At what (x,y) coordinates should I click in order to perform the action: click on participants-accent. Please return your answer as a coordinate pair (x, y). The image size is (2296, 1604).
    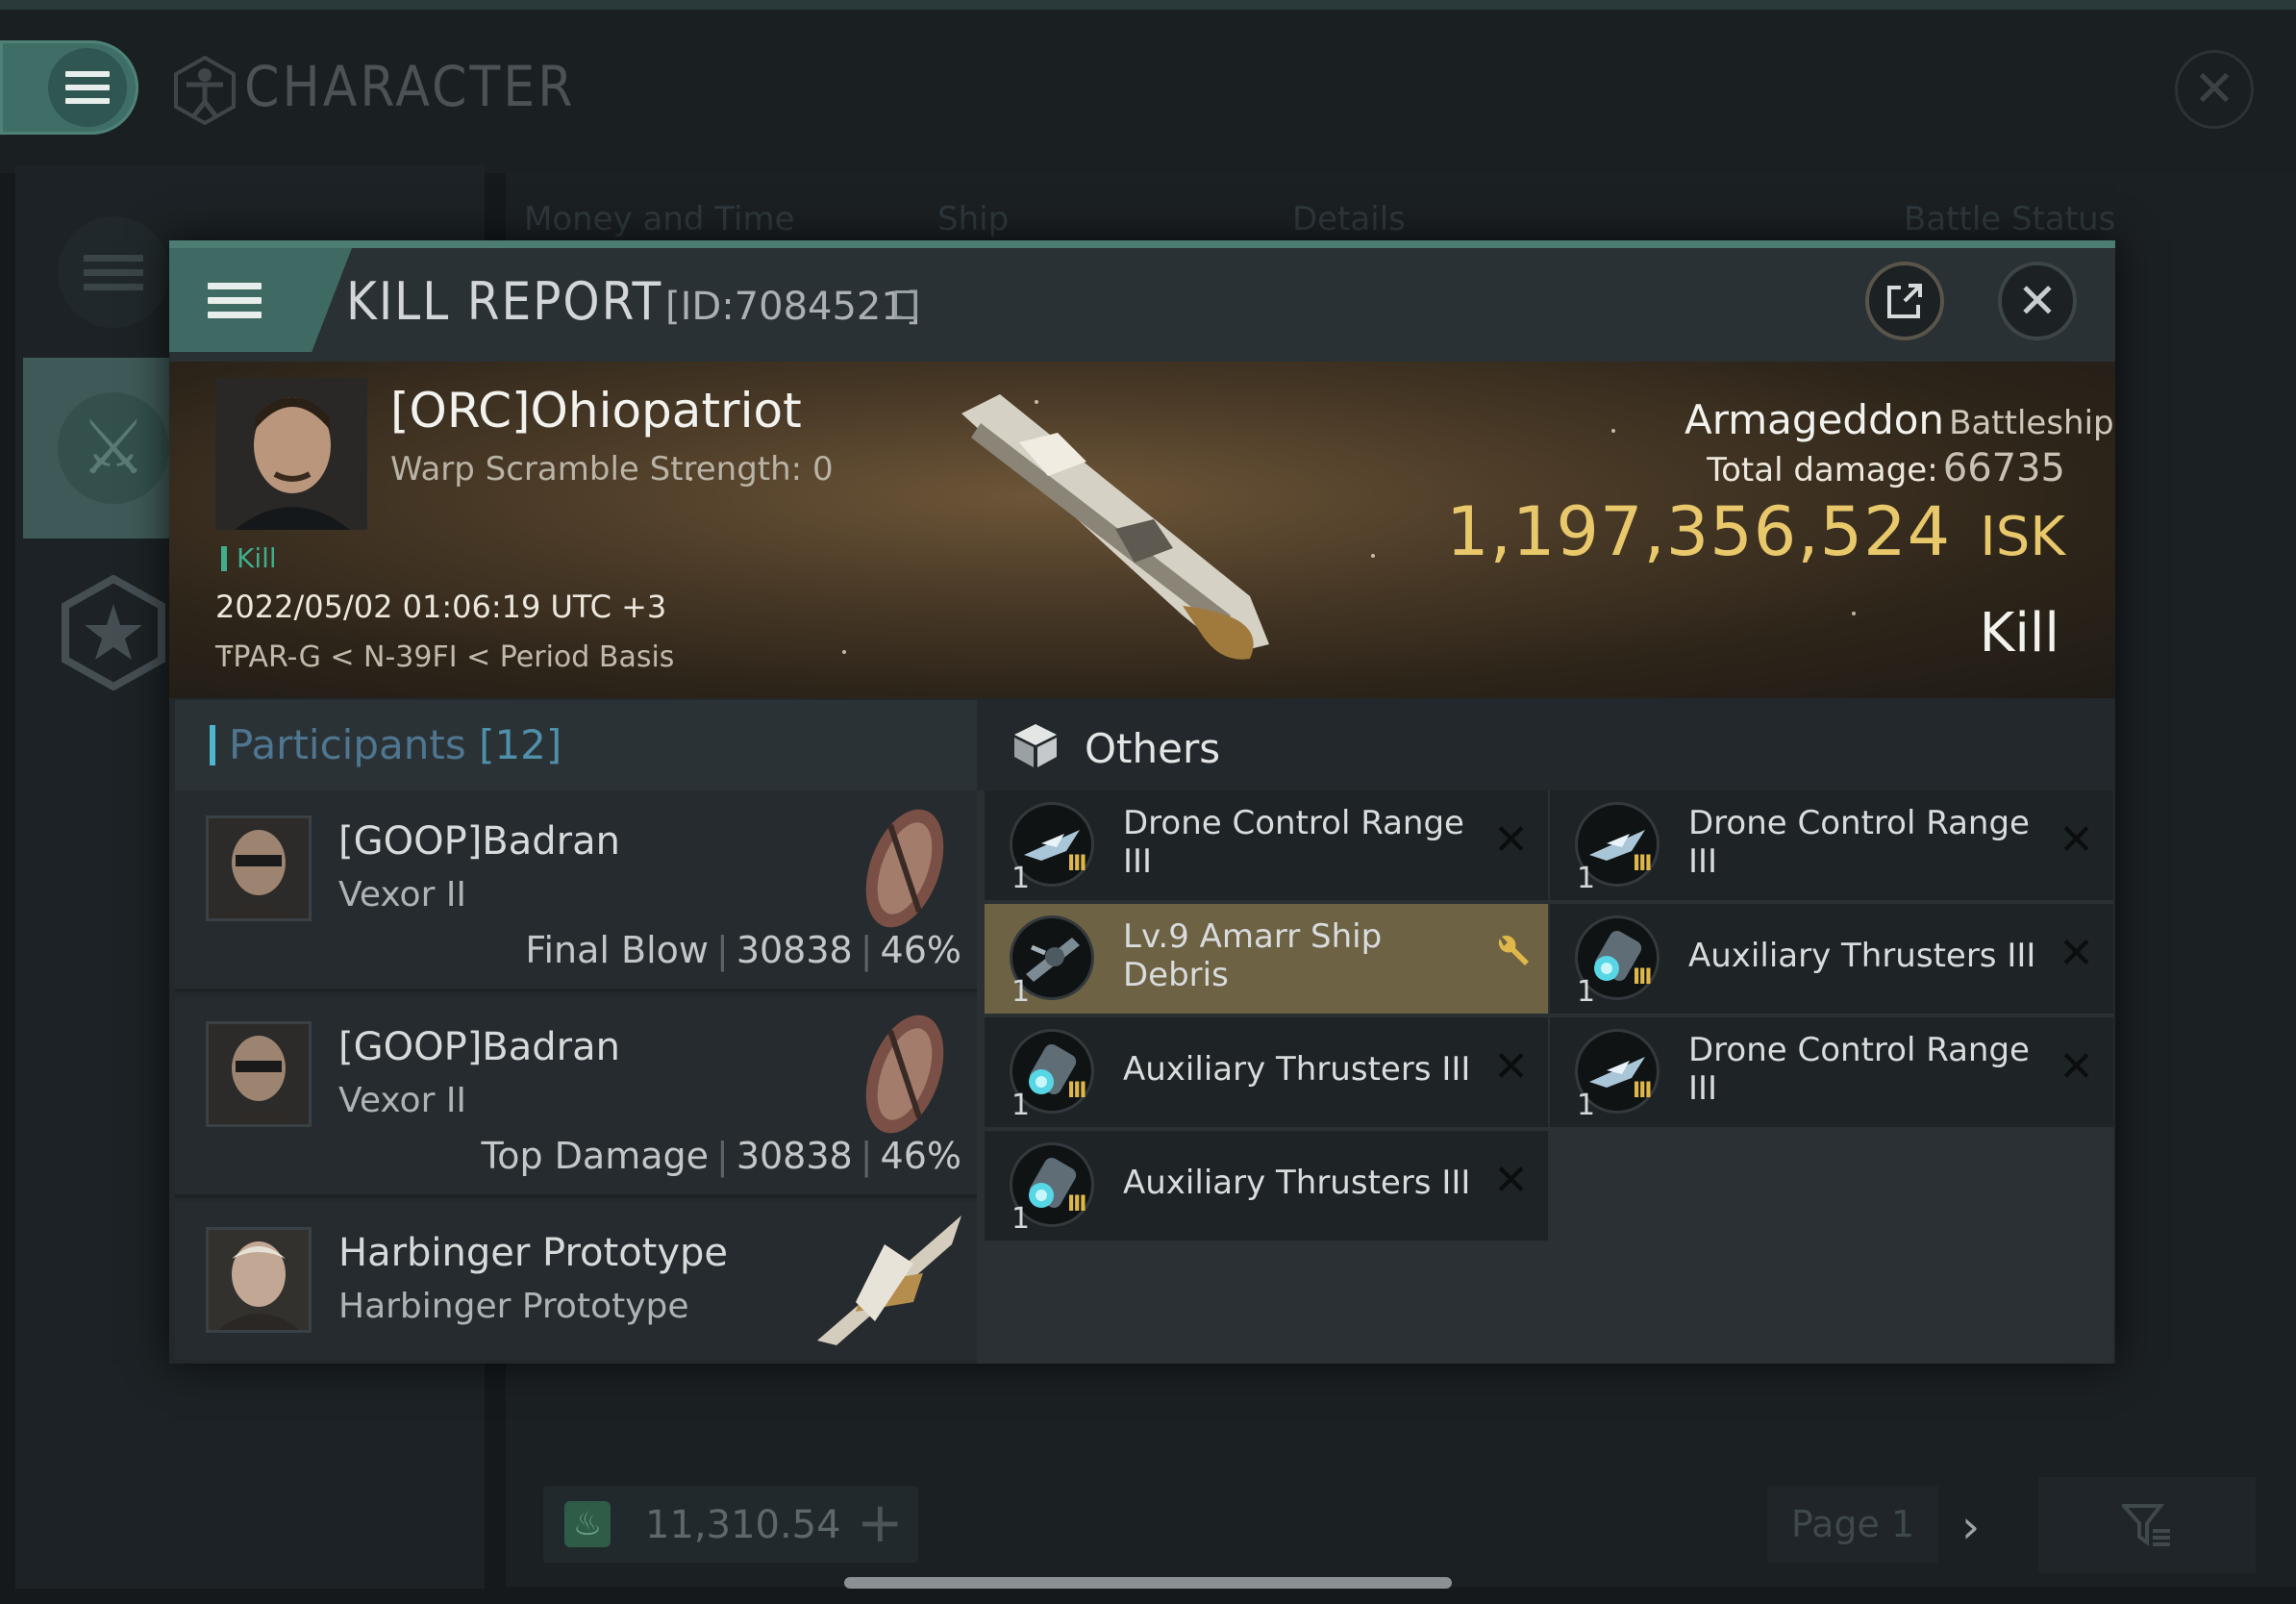
    Looking at the image, I should click on (212, 745).